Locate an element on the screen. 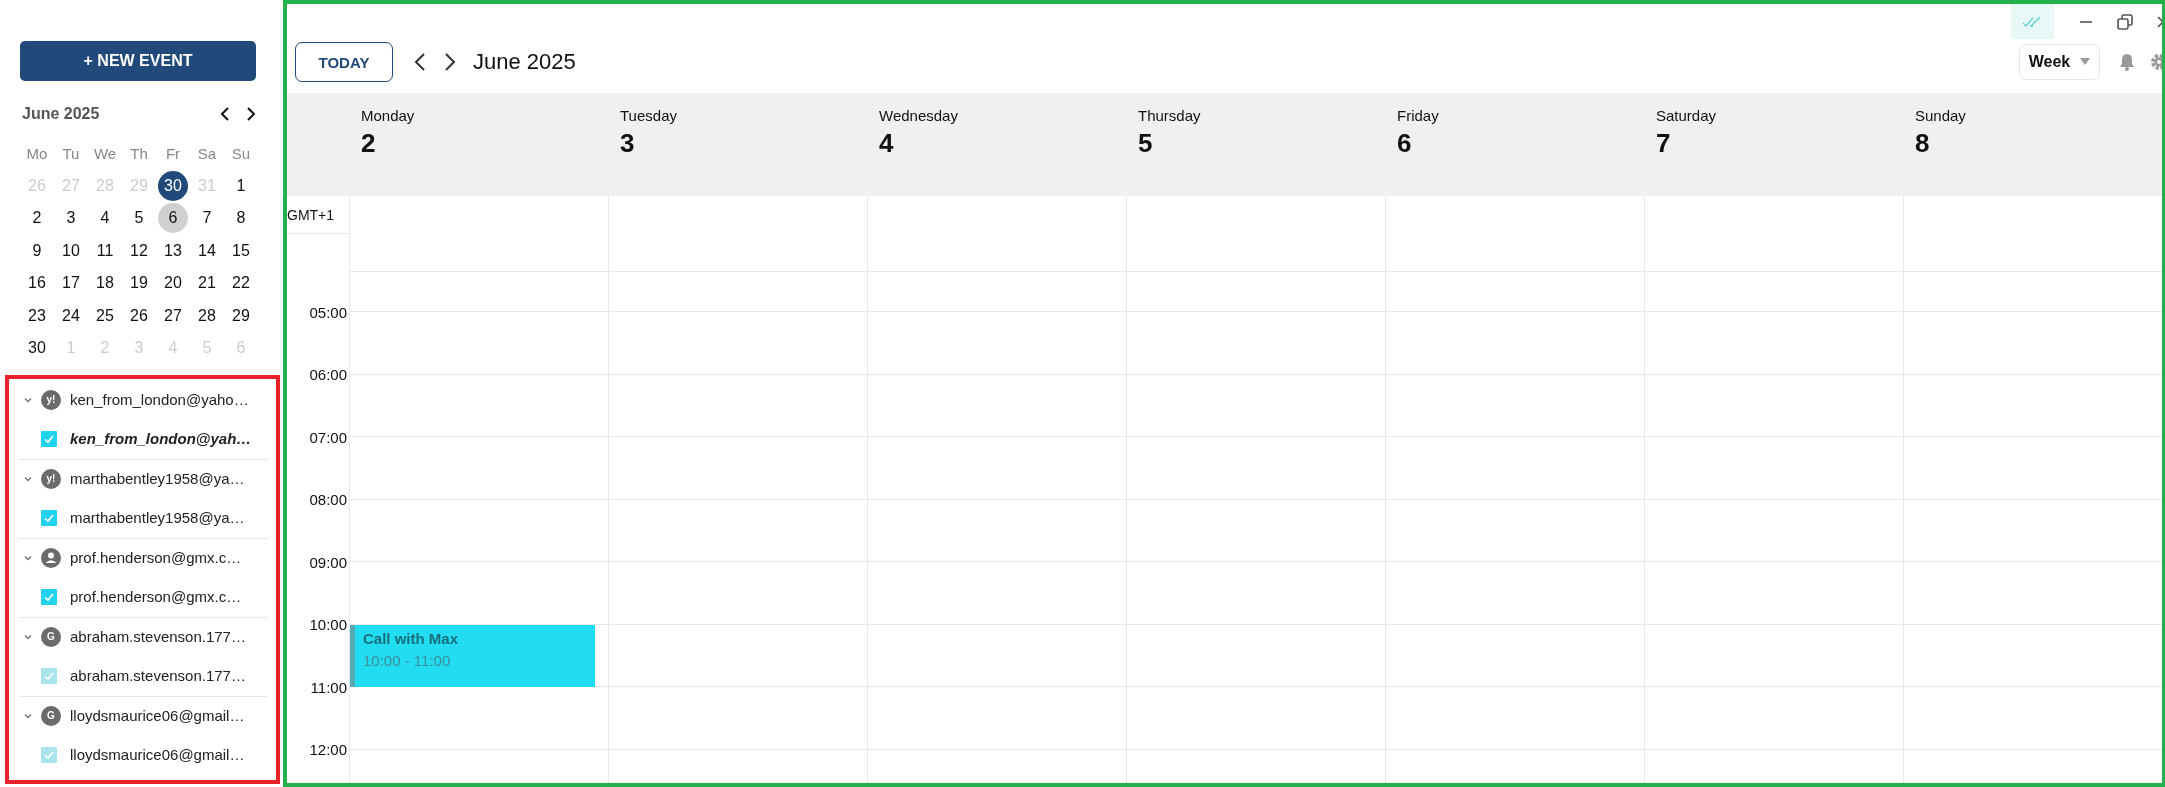 The width and height of the screenshot is (2165, 787). weekday-label: Fr is located at coordinates (173, 153).